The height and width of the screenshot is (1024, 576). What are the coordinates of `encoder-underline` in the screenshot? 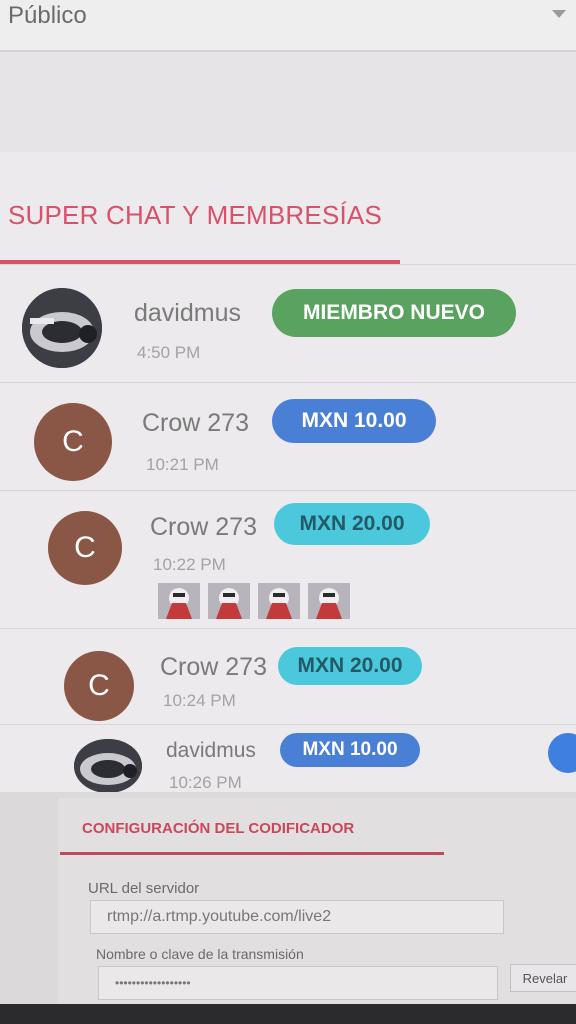 It's located at (252, 853).